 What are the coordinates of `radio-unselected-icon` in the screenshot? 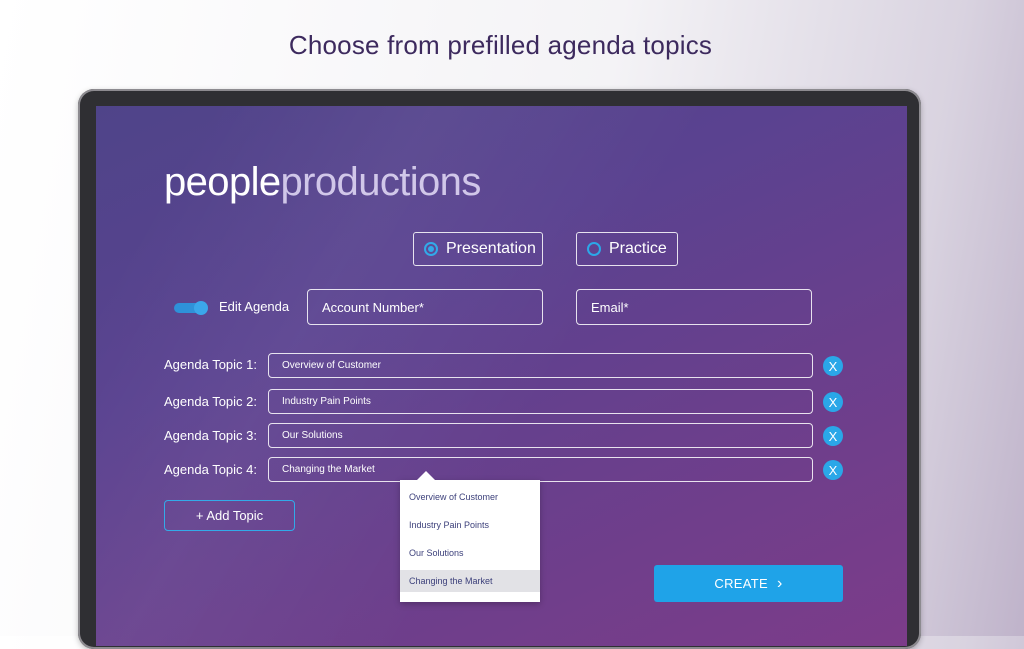 It's located at (594, 249).